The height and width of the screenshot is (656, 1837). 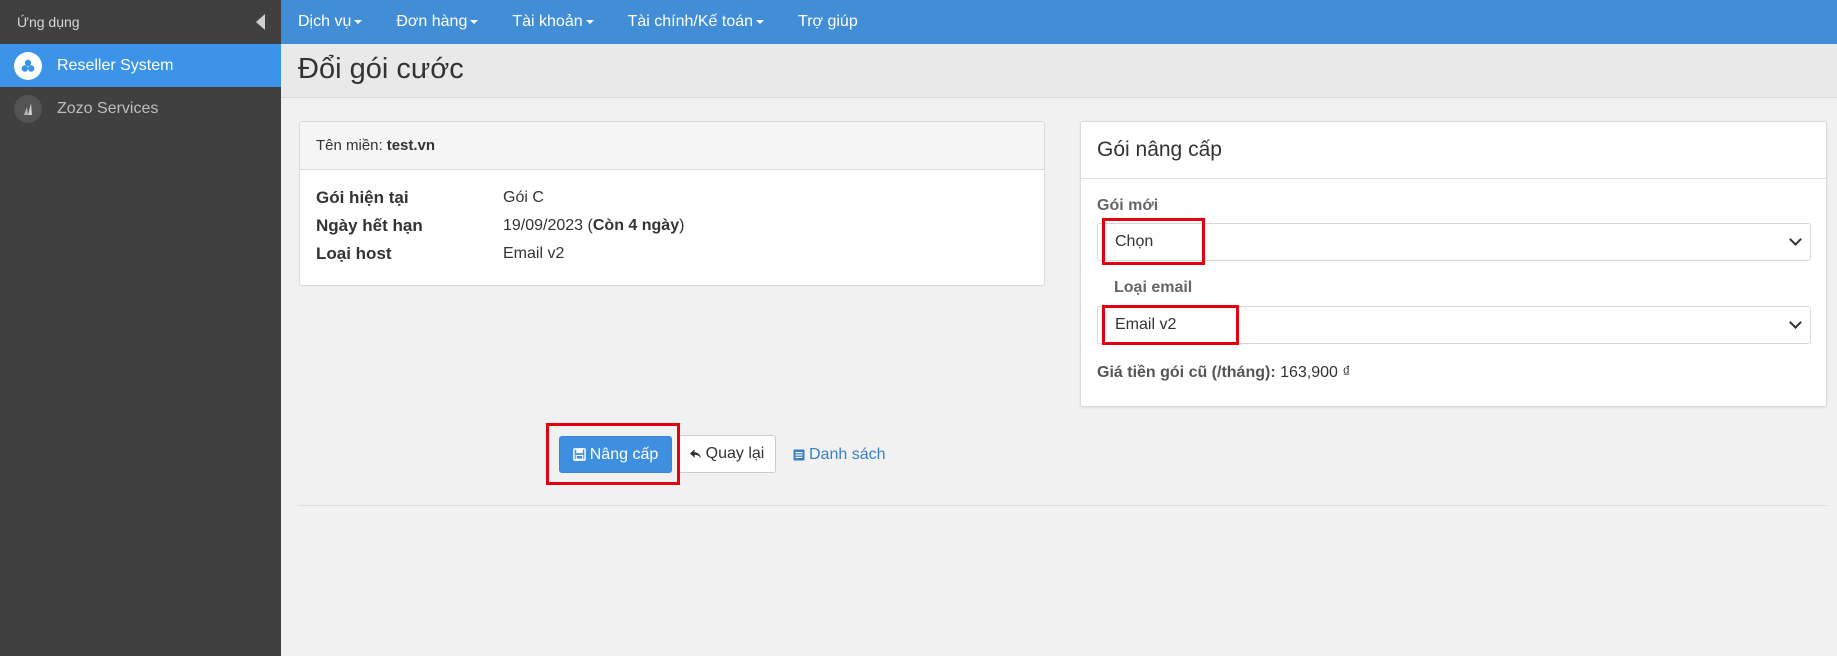 I want to click on back-button: Quay lại, so click(x=726, y=454).